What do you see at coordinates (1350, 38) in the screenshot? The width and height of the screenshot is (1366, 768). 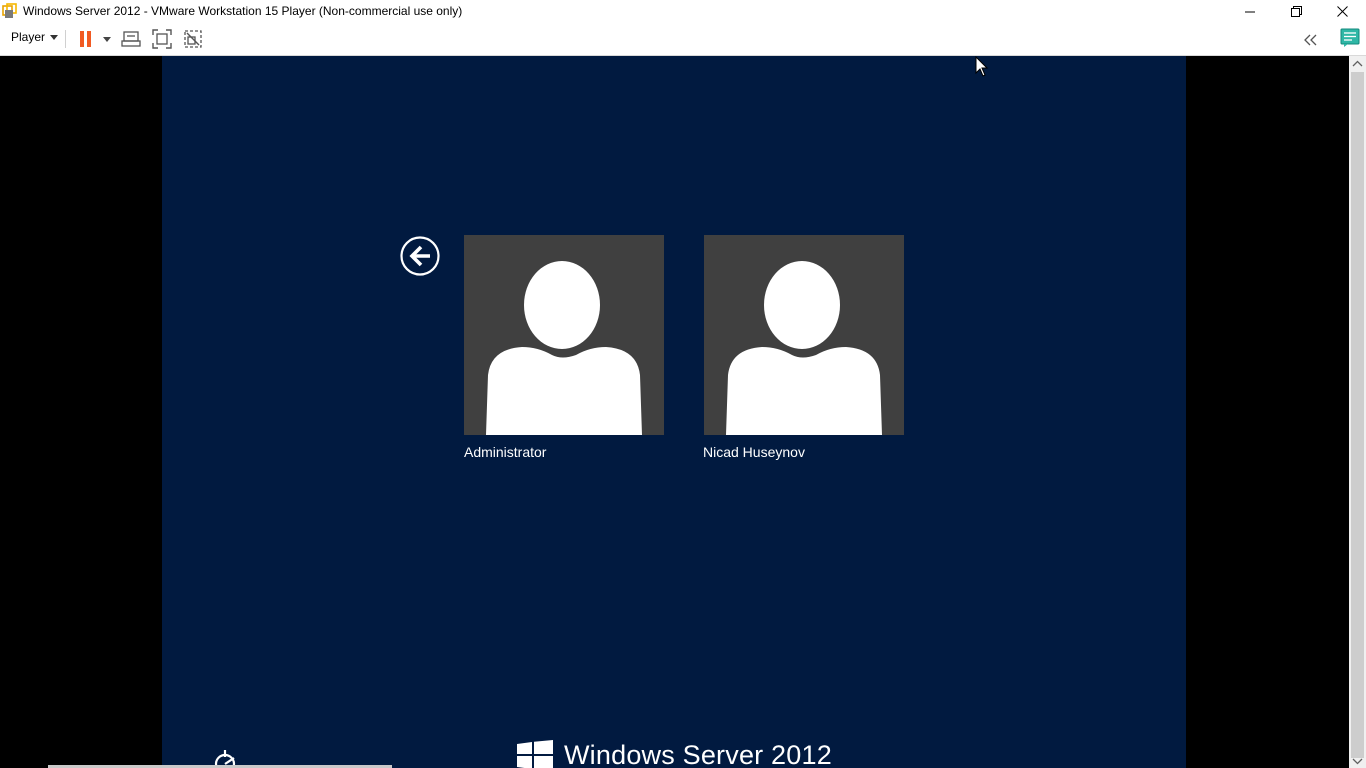 I see `message-log-icon` at bounding box center [1350, 38].